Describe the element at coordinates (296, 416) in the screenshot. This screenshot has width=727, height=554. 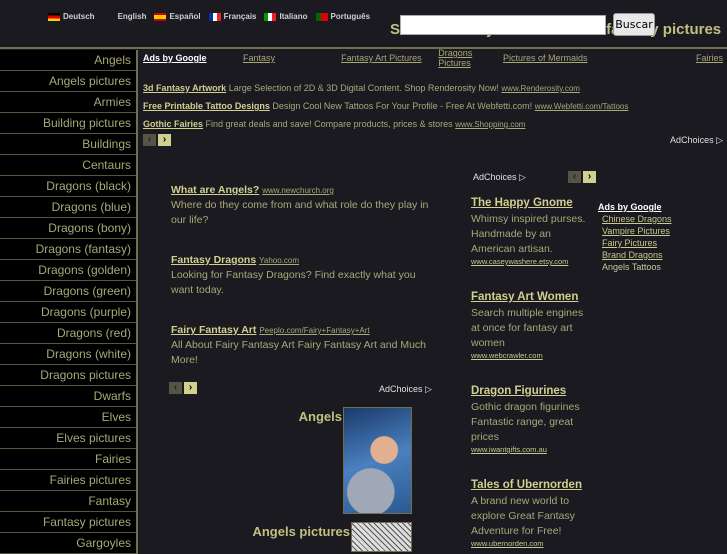
I see `gallery-label-angels: Angels` at that location.